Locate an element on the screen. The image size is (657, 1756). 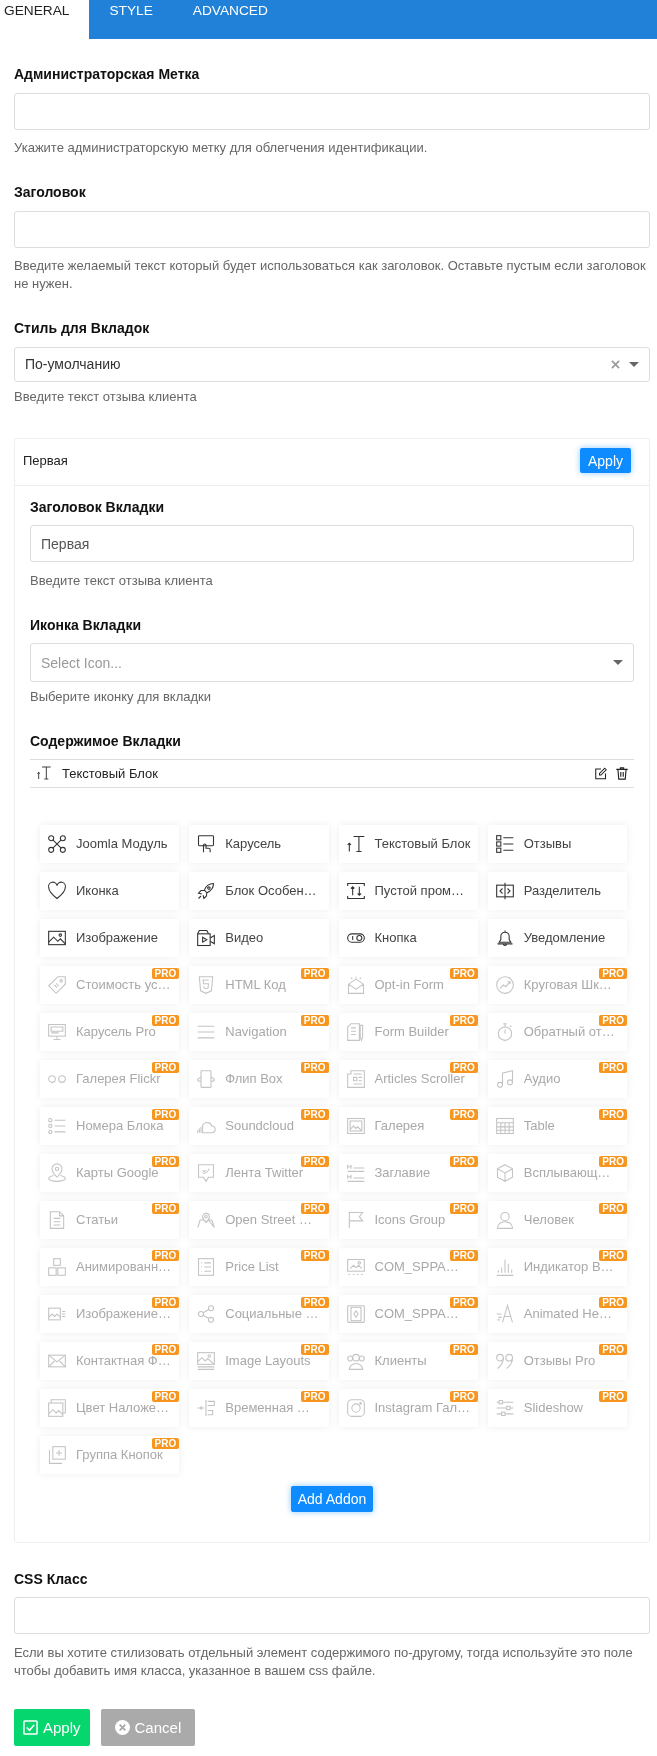
addon-tile: Всплывающ… PRO is located at coordinates (557, 1172).